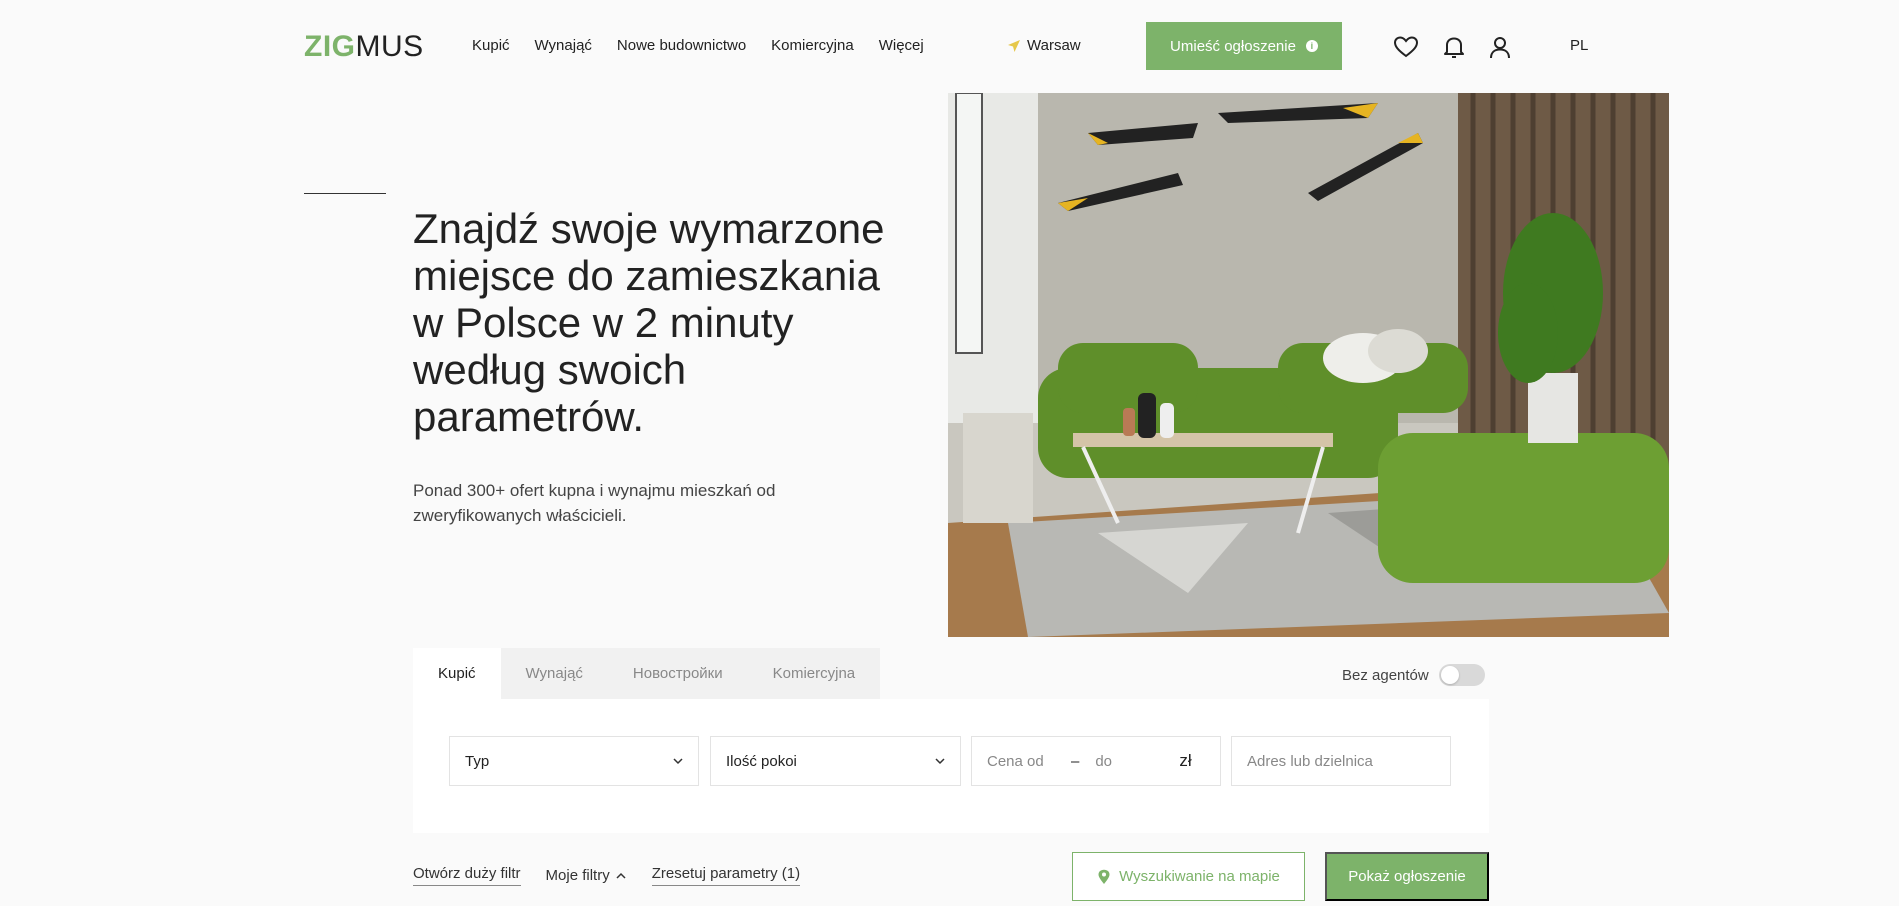 The height and width of the screenshot is (906, 1899). I want to click on heart-icon, so click(1406, 47).